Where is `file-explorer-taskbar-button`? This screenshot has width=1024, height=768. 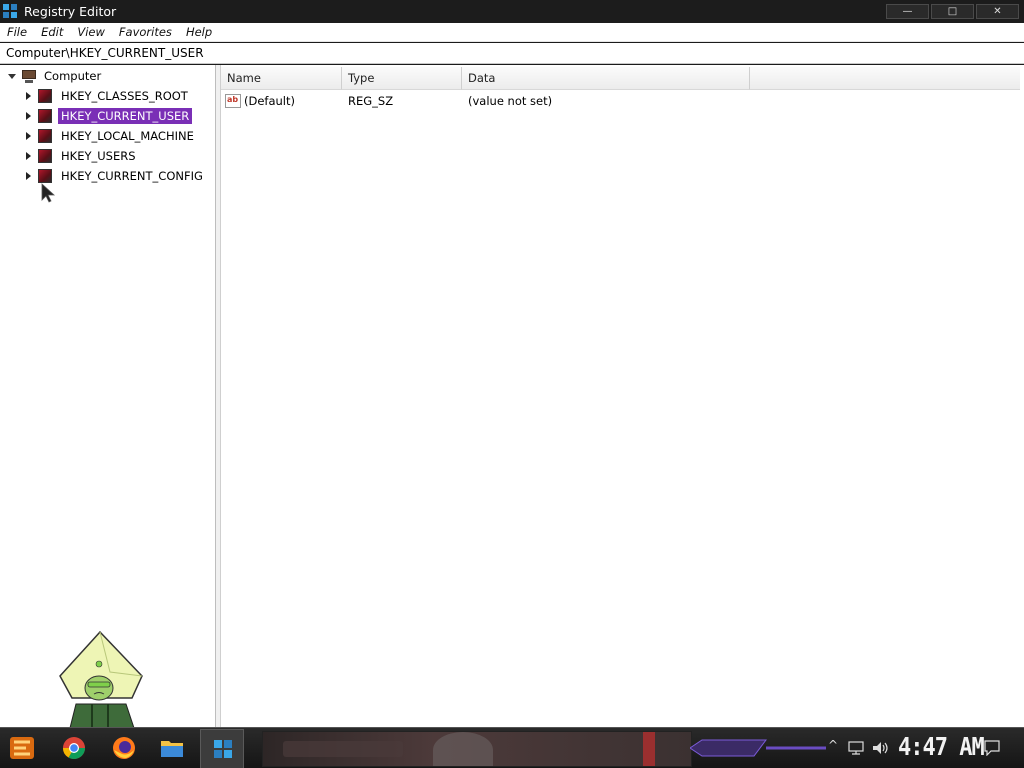 file-explorer-taskbar-button is located at coordinates (172, 748).